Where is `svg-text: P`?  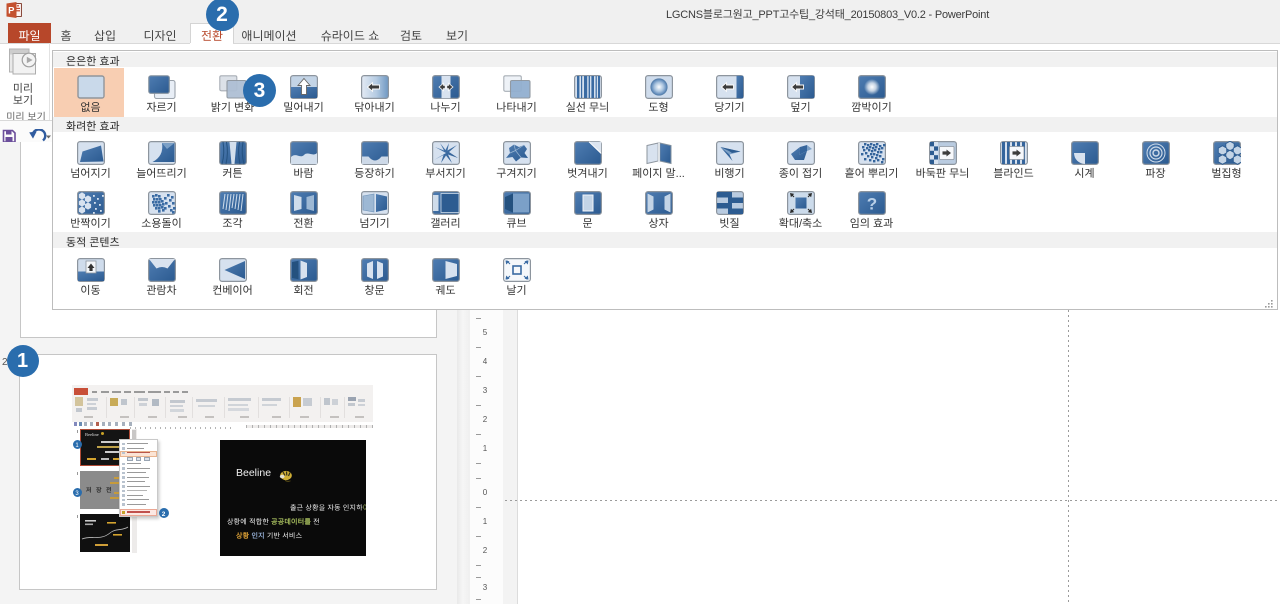
svg-text: P is located at coordinates (11, 11).